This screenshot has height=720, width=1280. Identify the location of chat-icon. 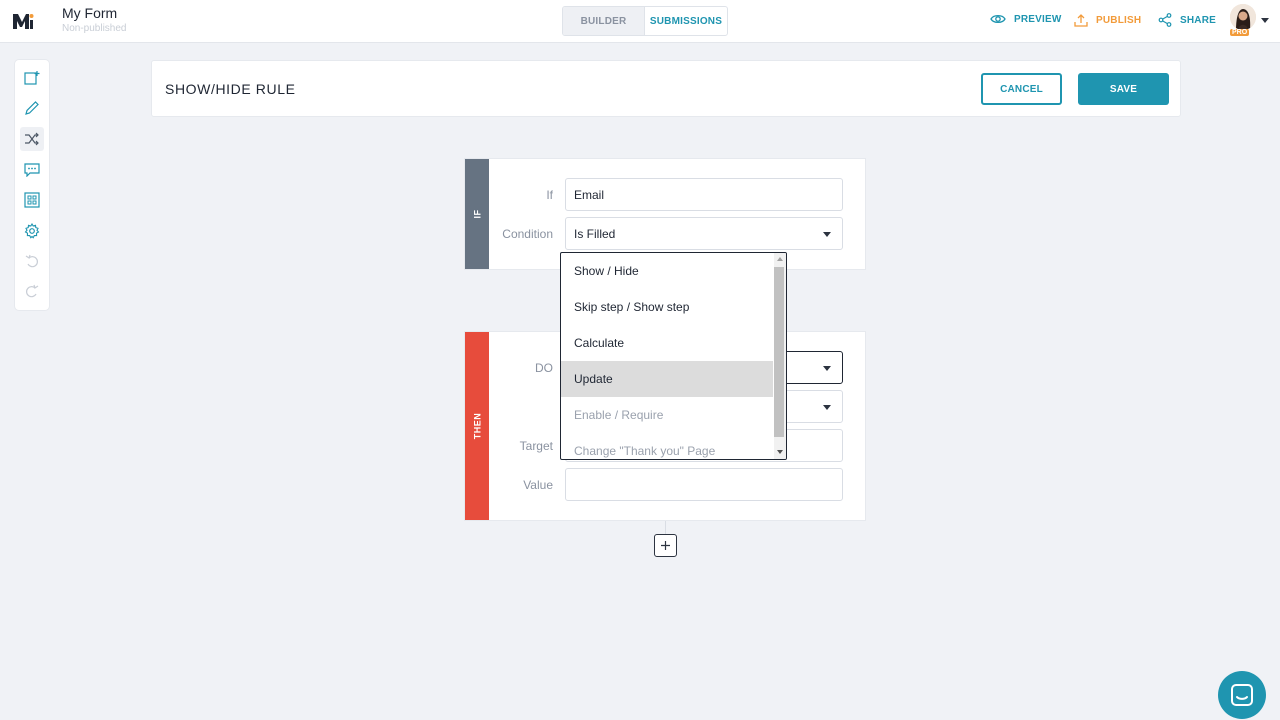
(1242, 695).